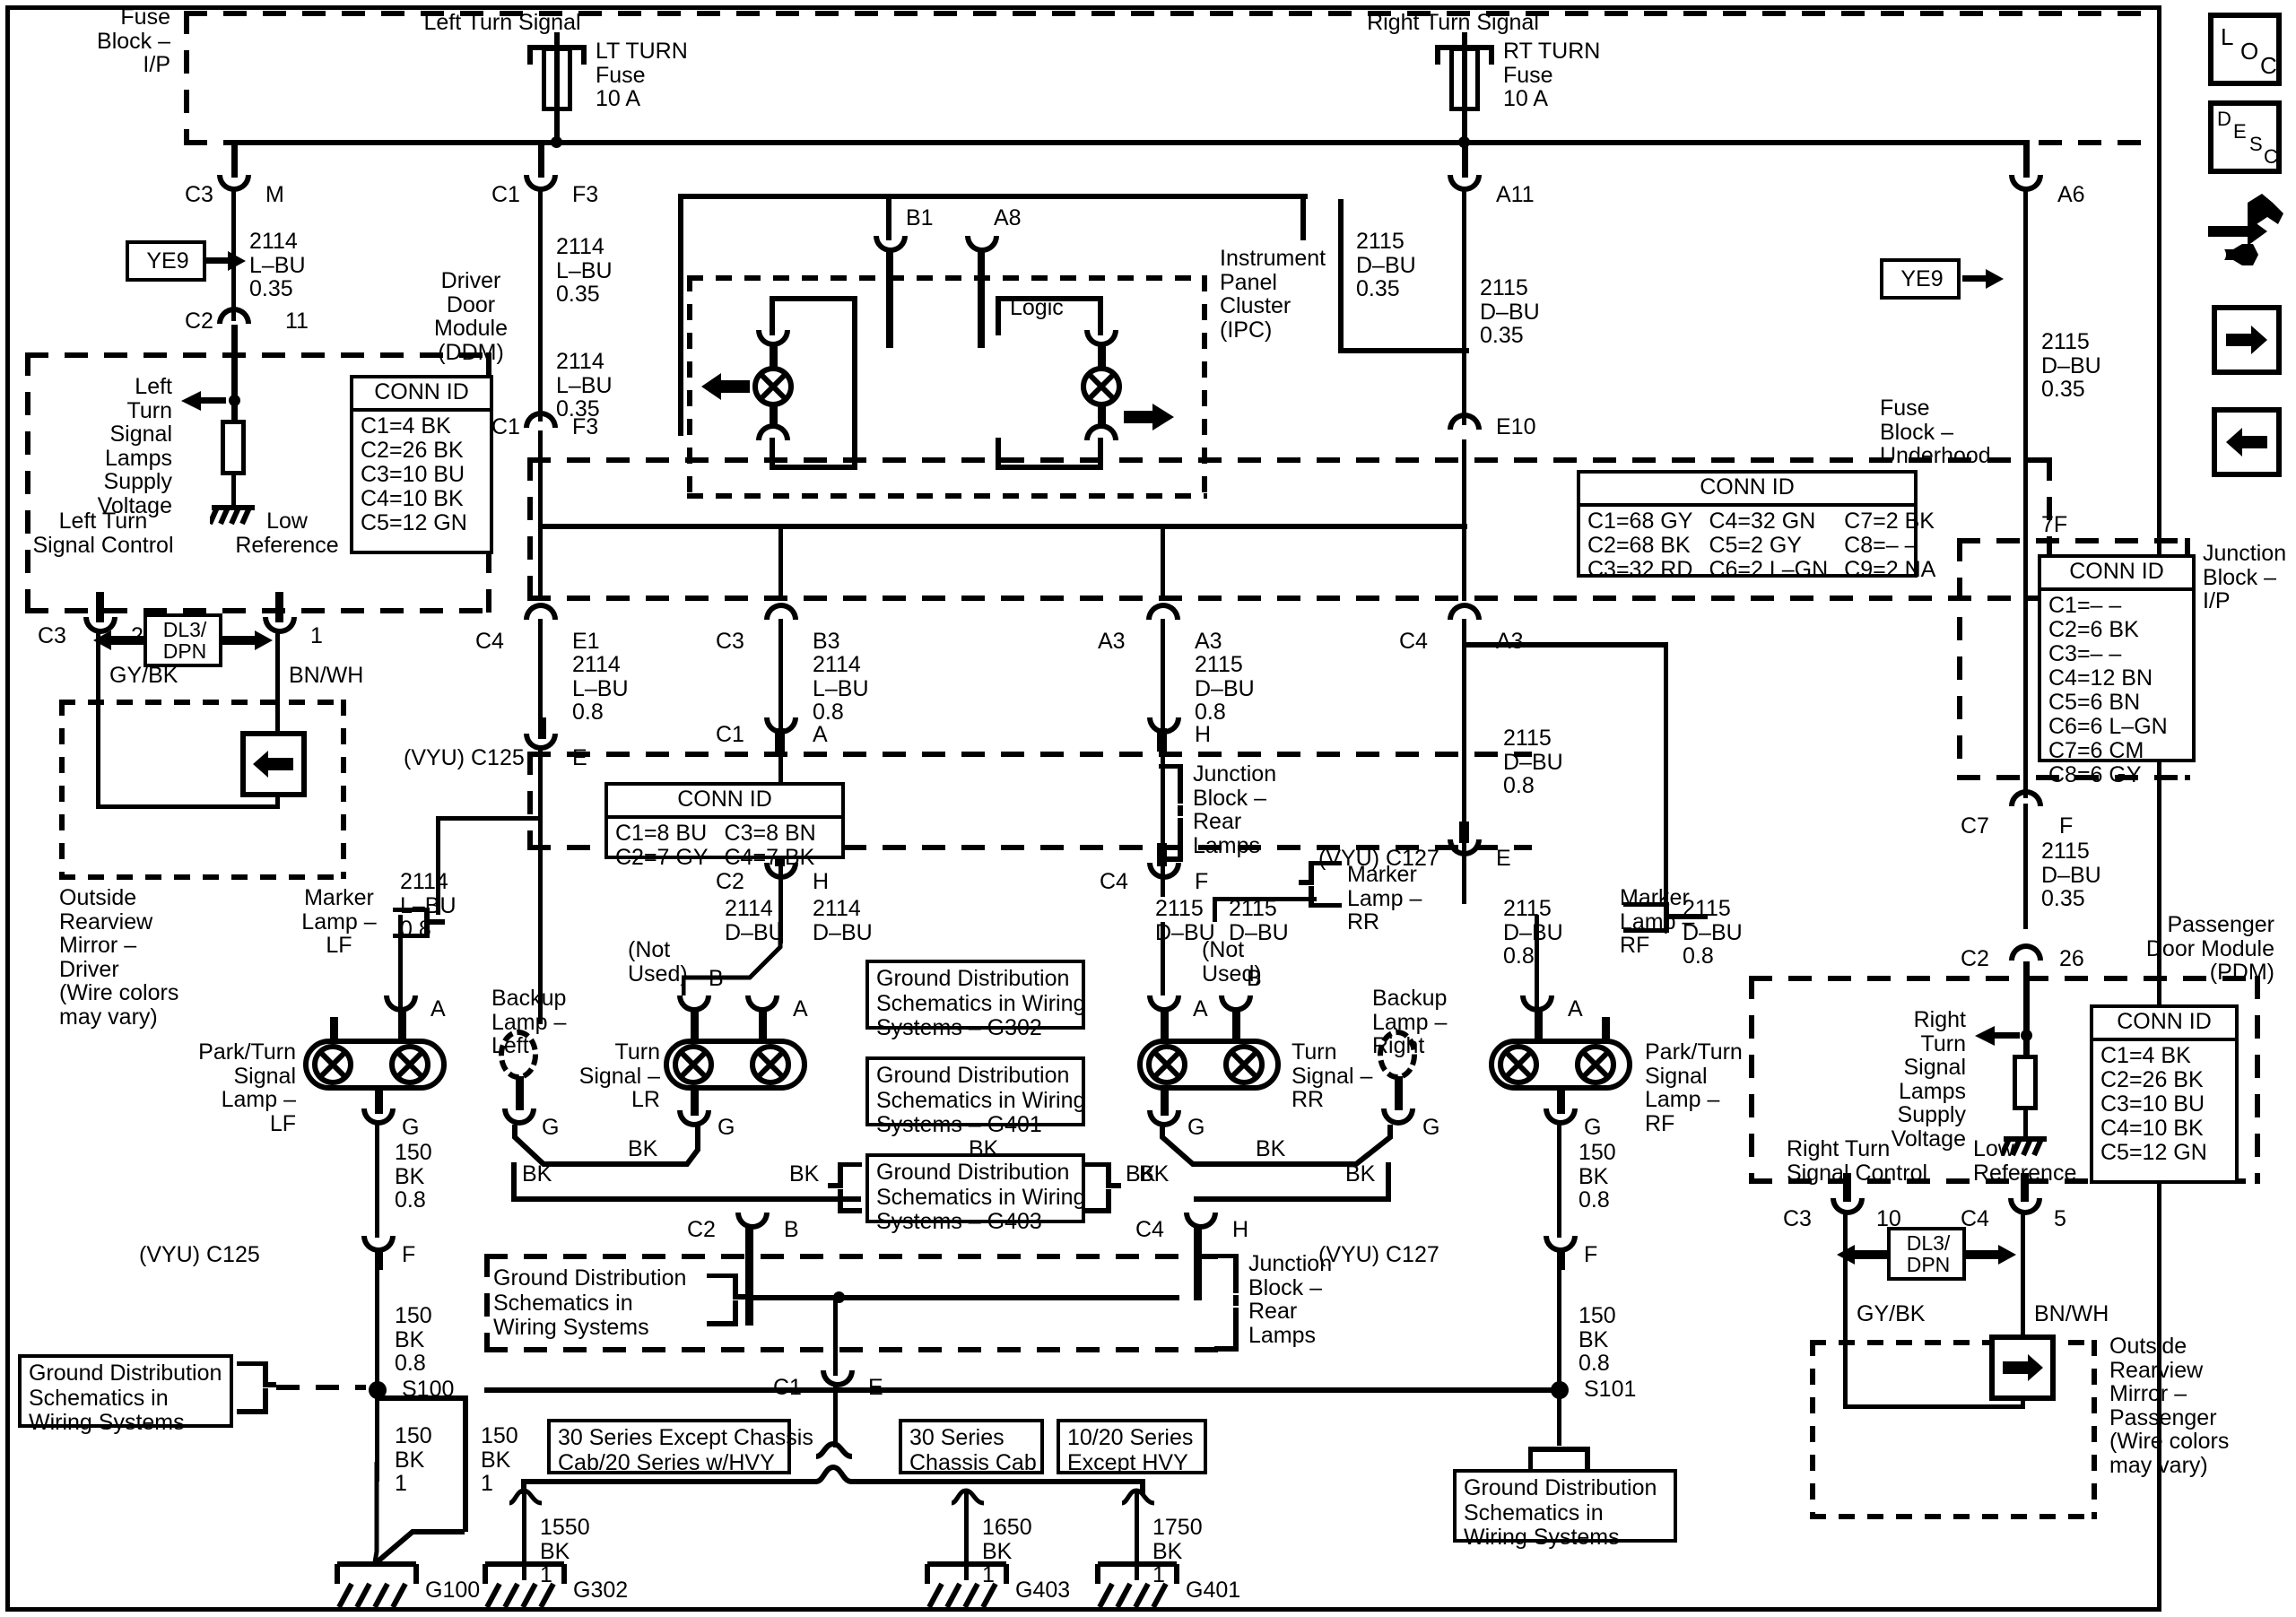  Describe the element at coordinates (1857, 1161) in the screenshot. I see `right-turn-control-label: Right Turn Signal Control` at that location.